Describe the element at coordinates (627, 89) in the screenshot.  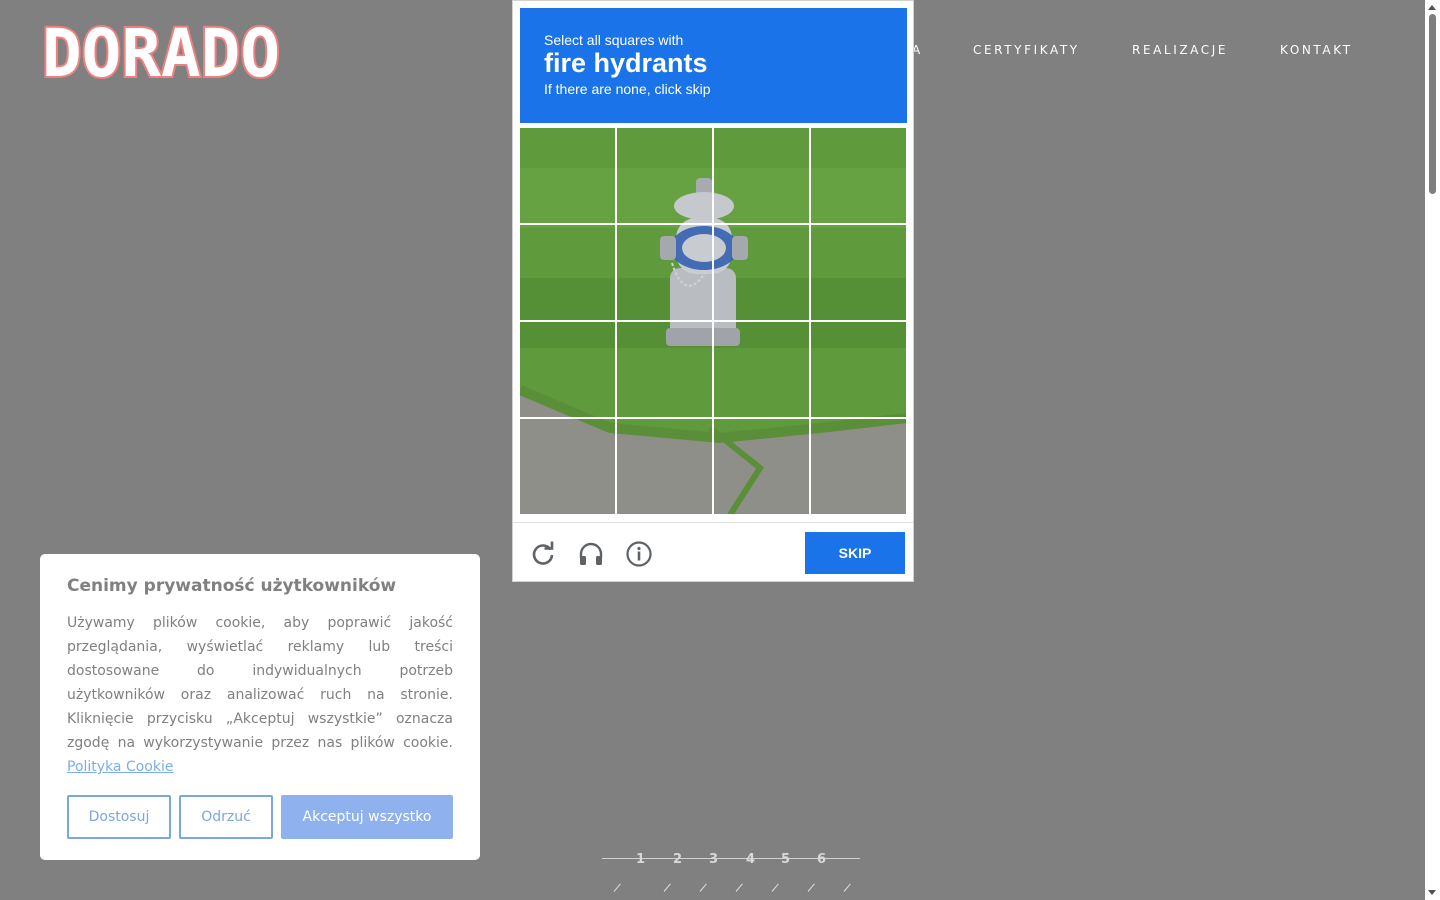
I see `captcha-hint: If there are none, click skip` at that location.